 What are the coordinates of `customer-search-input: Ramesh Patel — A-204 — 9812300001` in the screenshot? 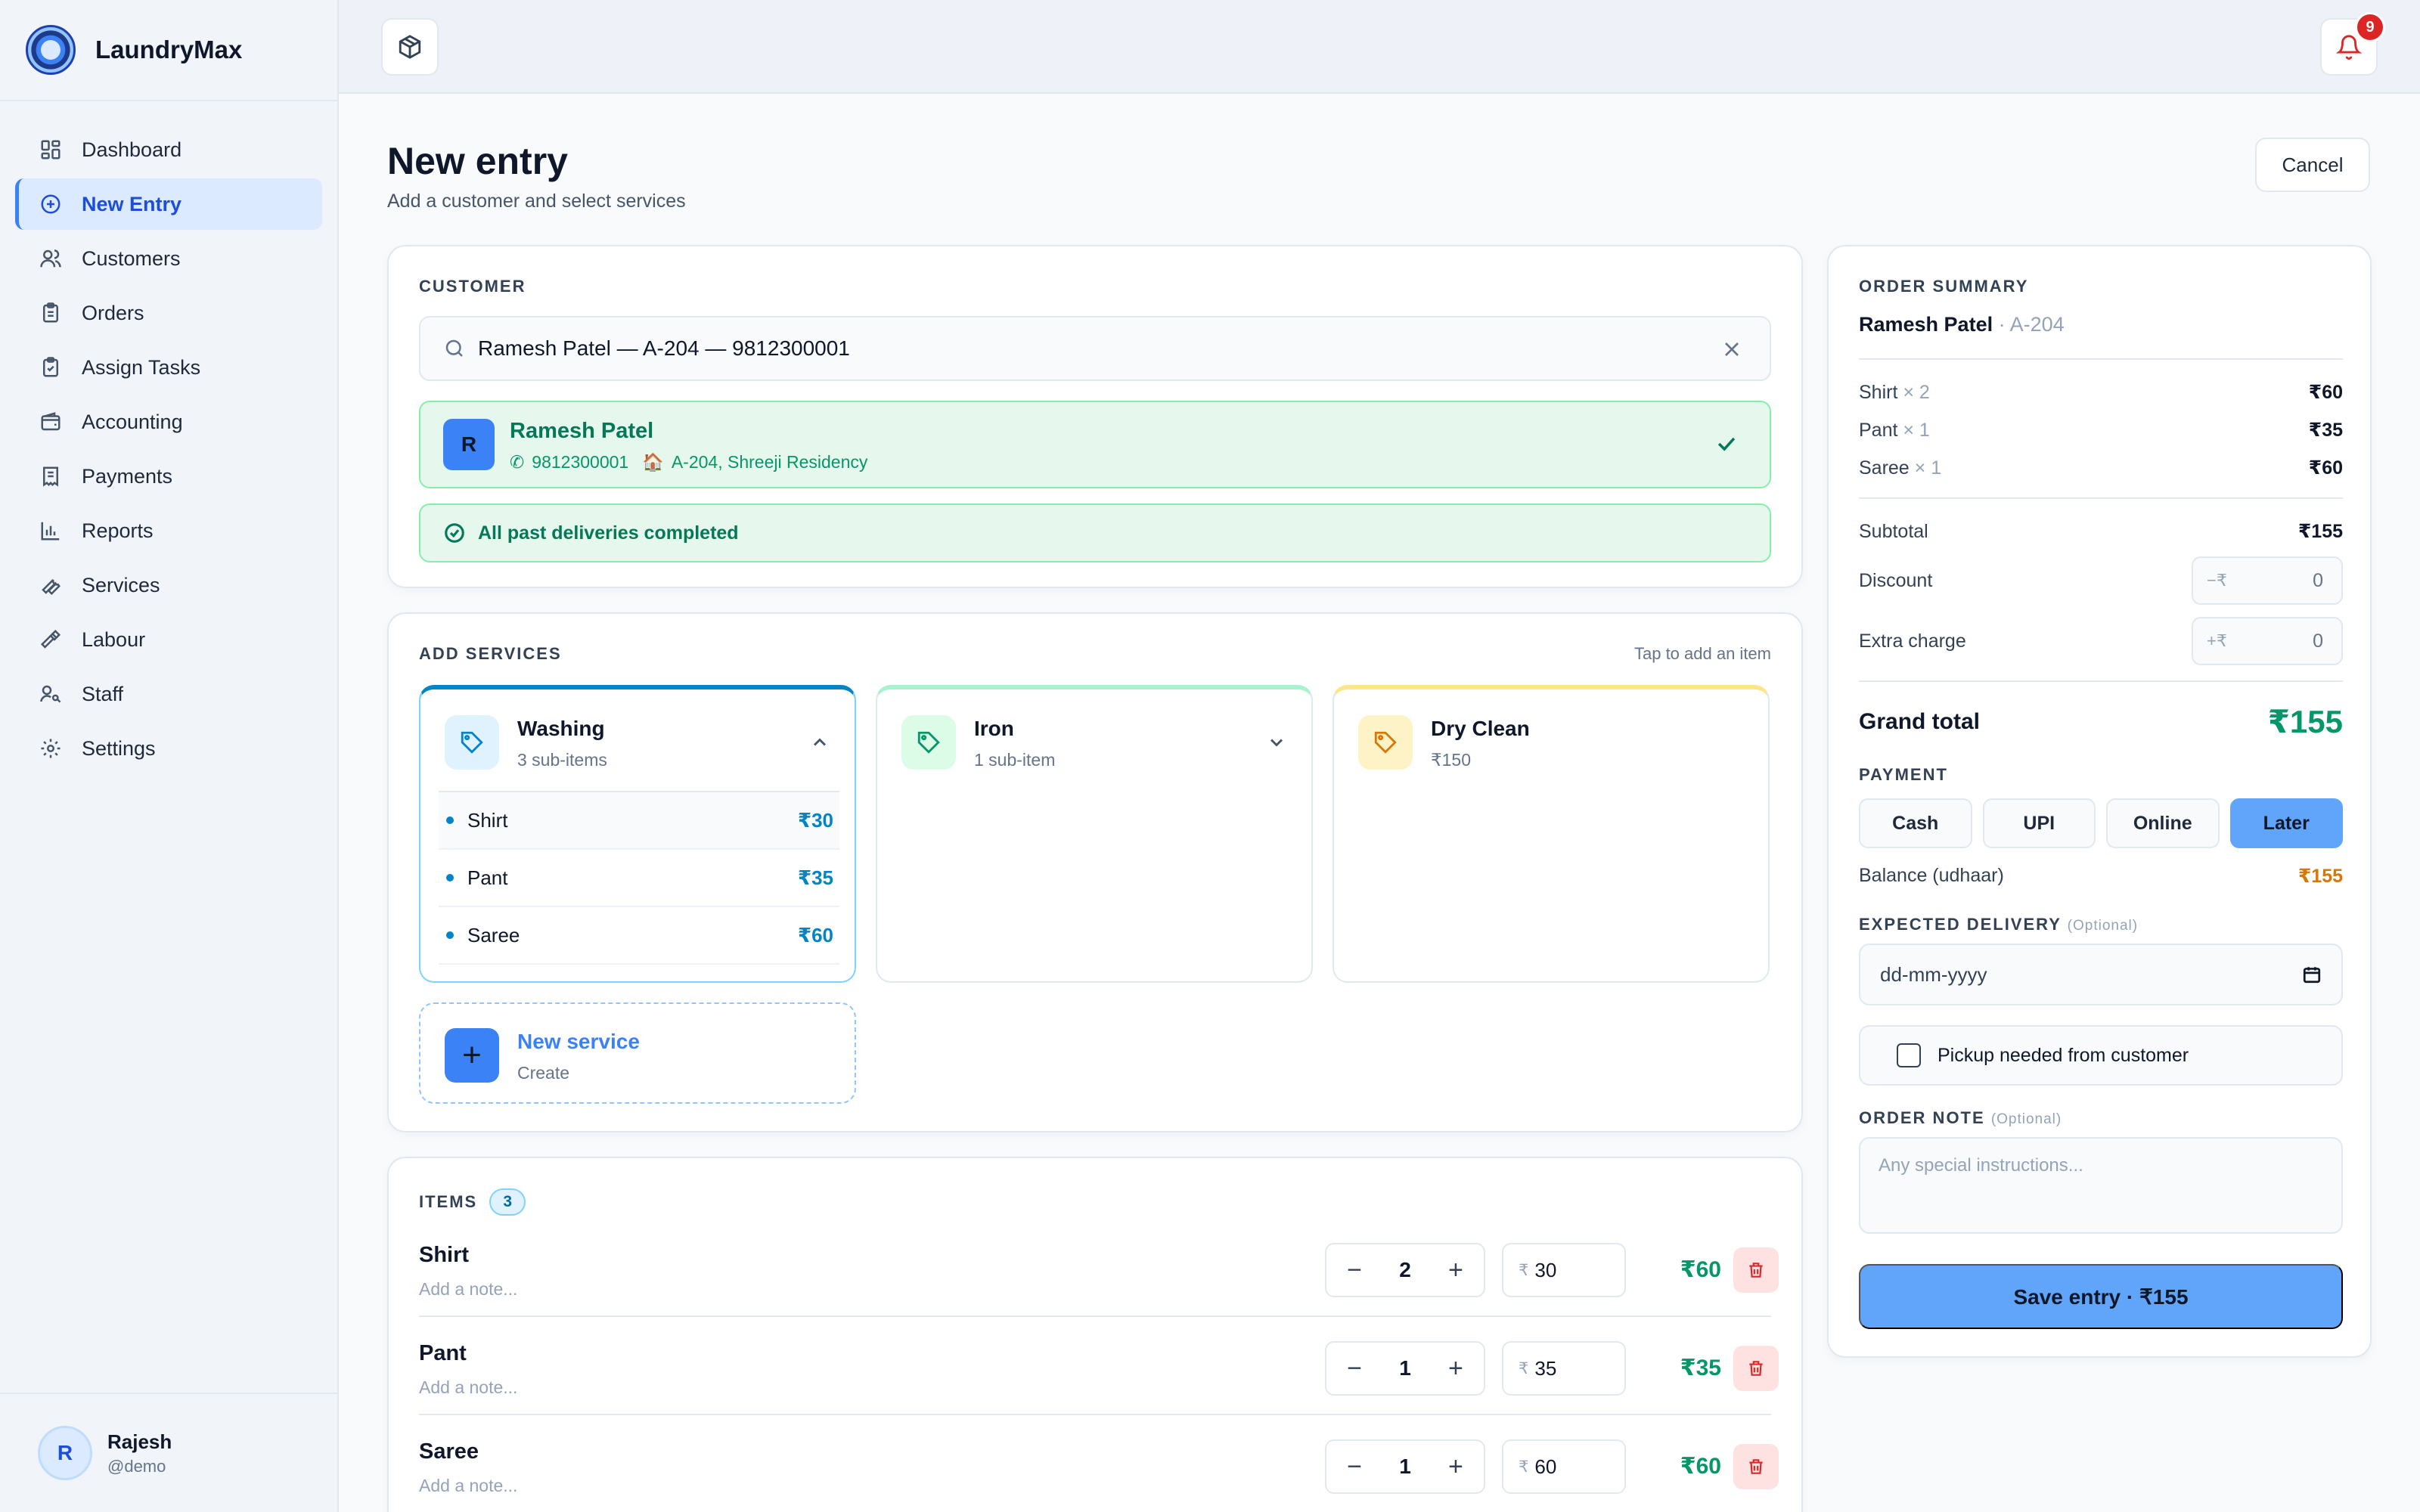 It's located at (1095, 348).